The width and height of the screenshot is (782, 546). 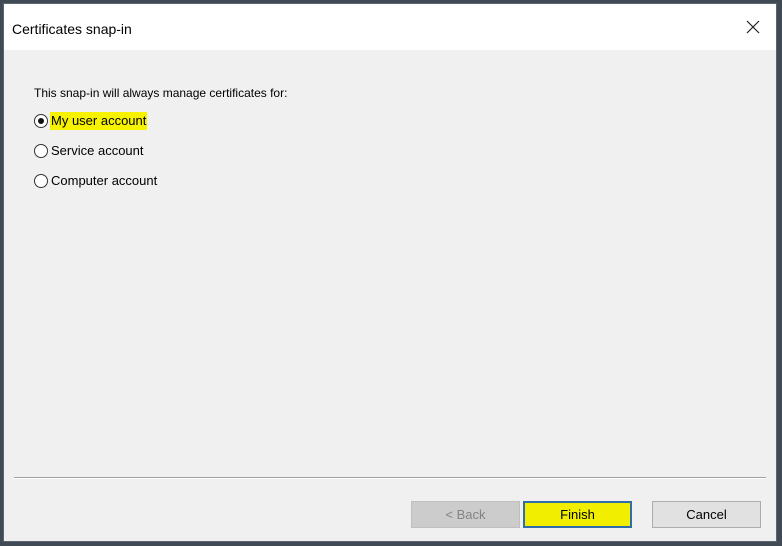 What do you see at coordinates (72, 29) in the screenshot?
I see `dialog-title: Certificates snap-in` at bounding box center [72, 29].